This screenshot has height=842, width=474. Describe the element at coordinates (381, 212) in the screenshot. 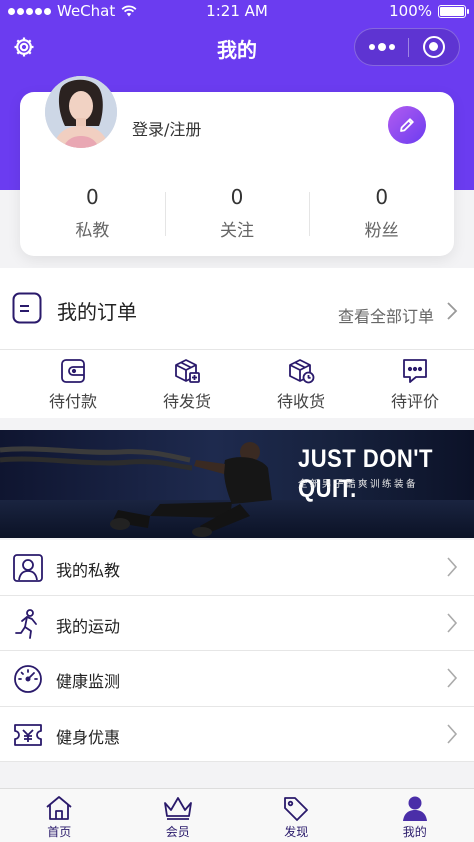

I see `stat-followers: 0 粉丝` at that location.